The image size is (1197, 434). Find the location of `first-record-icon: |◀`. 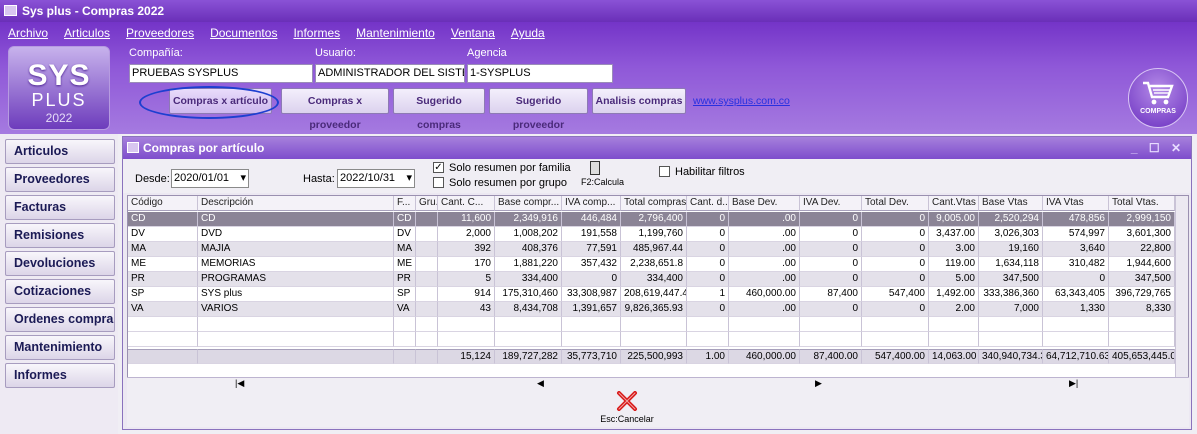

first-record-icon: |◀ is located at coordinates (239, 383).